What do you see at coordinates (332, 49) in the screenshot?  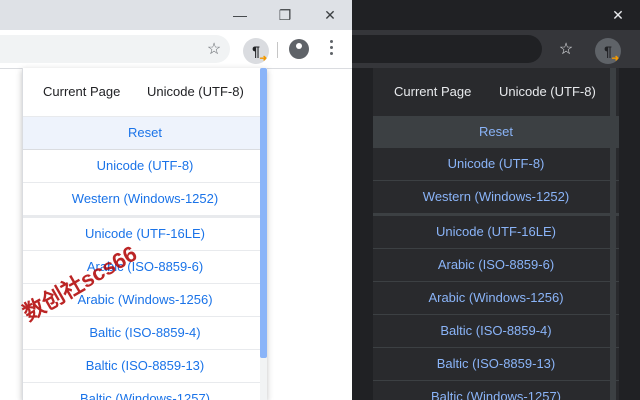 I see `kebab-menu-icon` at bounding box center [332, 49].